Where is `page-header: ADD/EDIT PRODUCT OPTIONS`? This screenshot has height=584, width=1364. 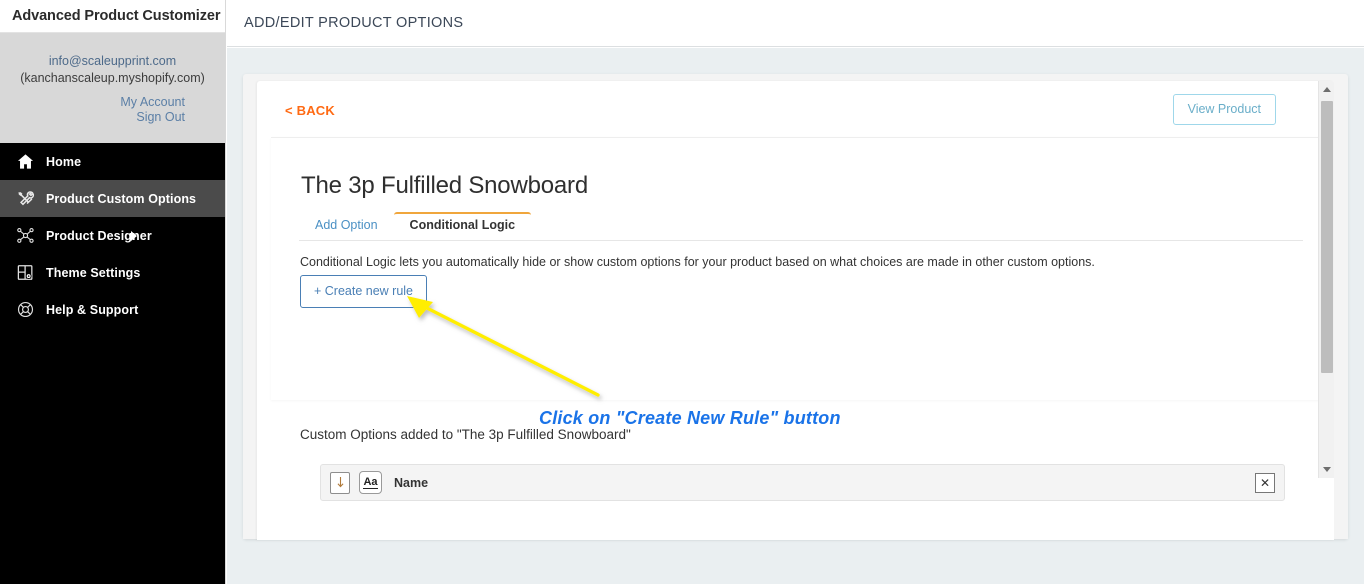 page-header: ADD/EDIT PRODUCT OPTIONS is located at coordinates (795, 23).